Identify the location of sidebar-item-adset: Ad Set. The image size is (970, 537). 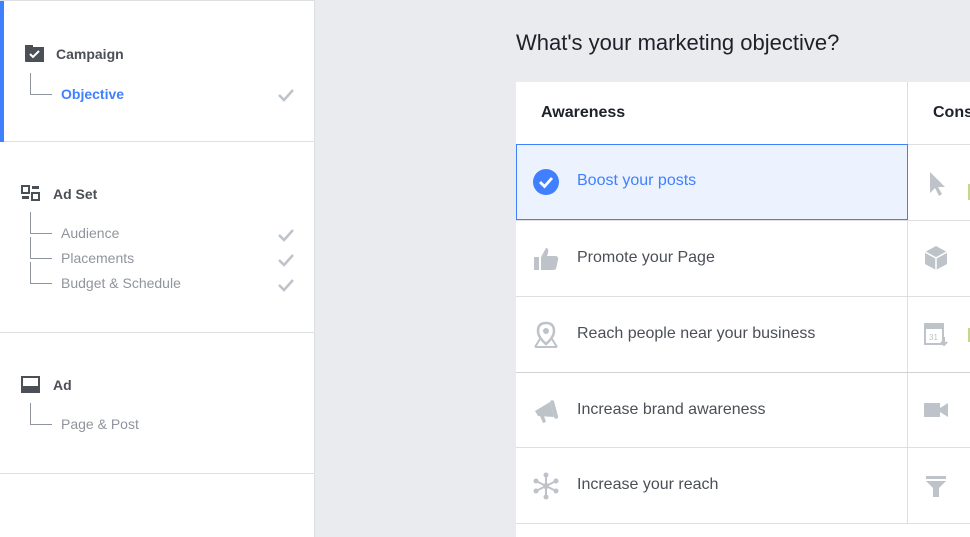
(59, 194).